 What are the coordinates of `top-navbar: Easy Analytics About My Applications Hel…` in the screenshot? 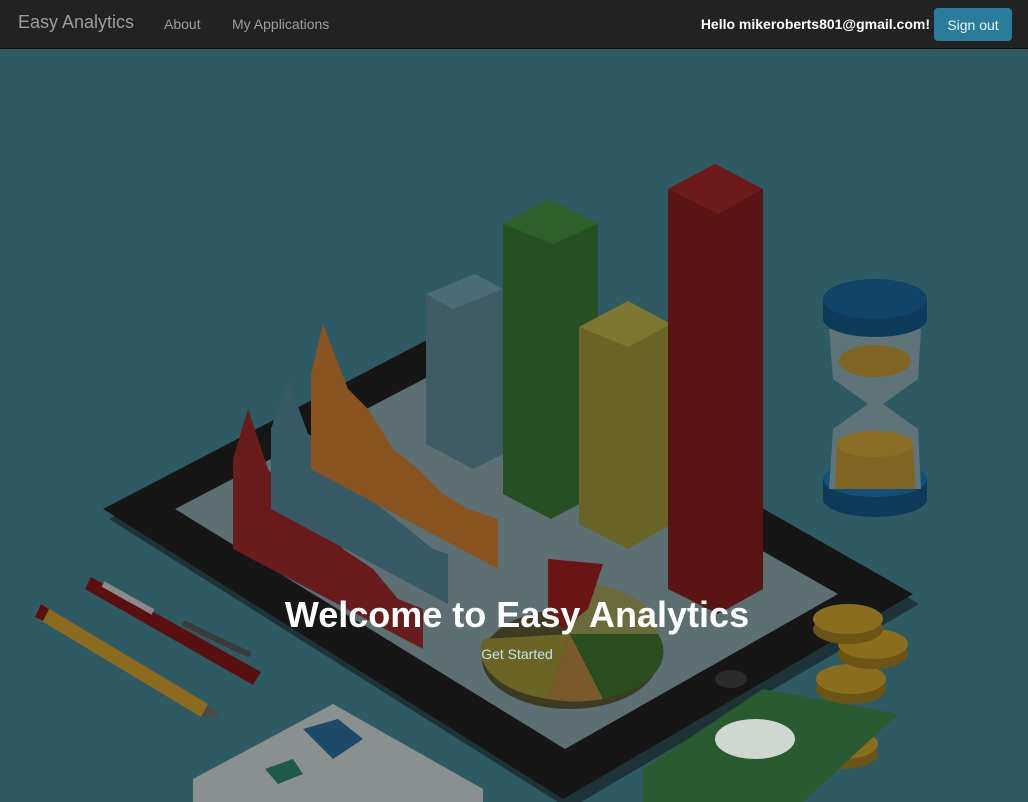 It's located at (514, 24).